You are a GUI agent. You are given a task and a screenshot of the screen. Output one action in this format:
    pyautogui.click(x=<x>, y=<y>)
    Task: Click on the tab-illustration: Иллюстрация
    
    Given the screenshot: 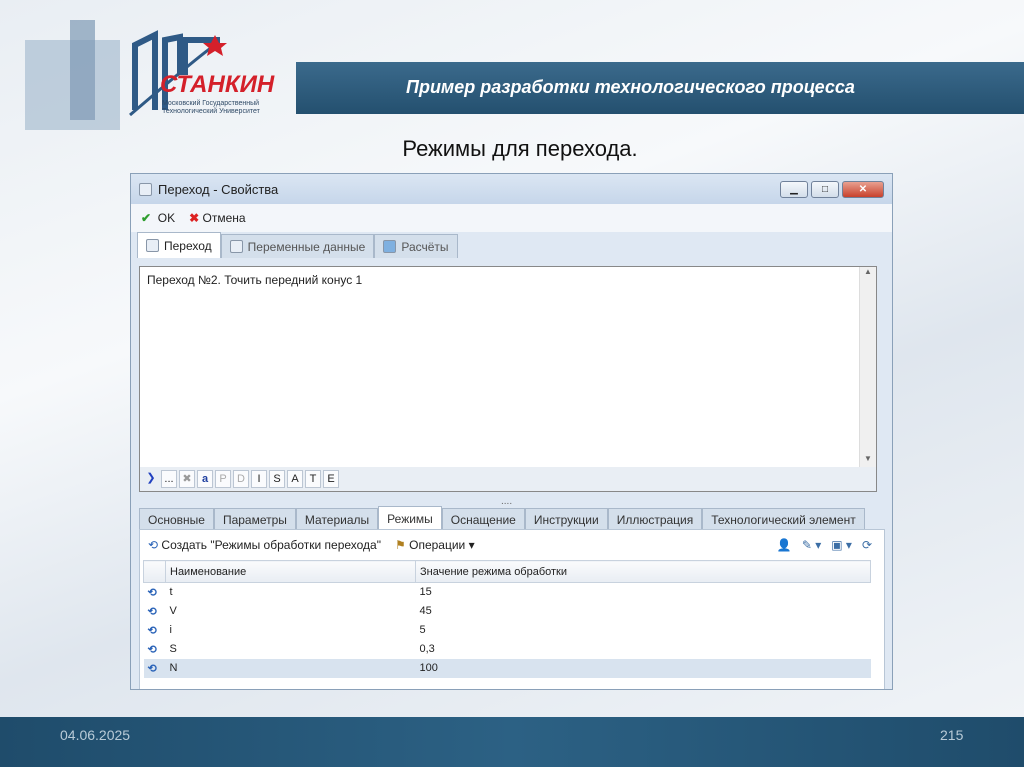 What is the action you would take?
    pyautogui.click(x=655, y=519)
    